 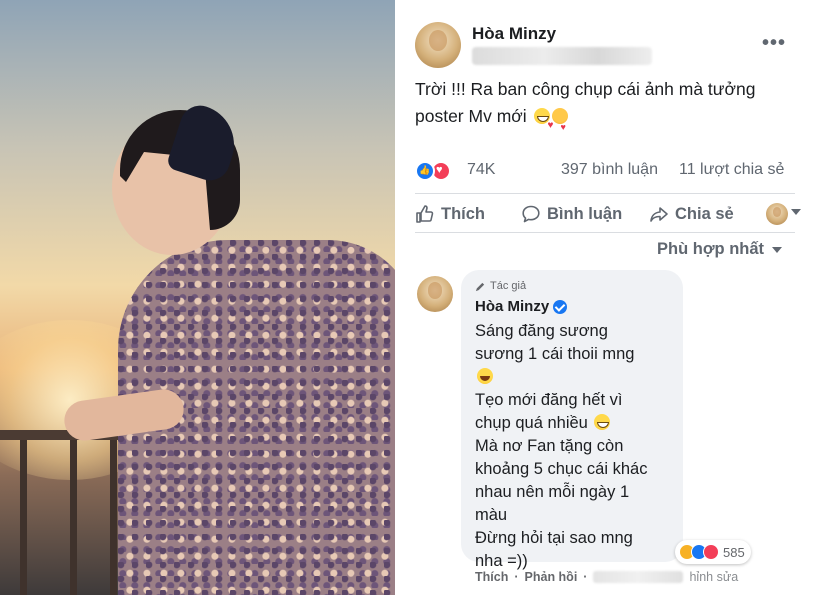 I want to click on laughing-emoji-icon, so click(x=485, y=376).